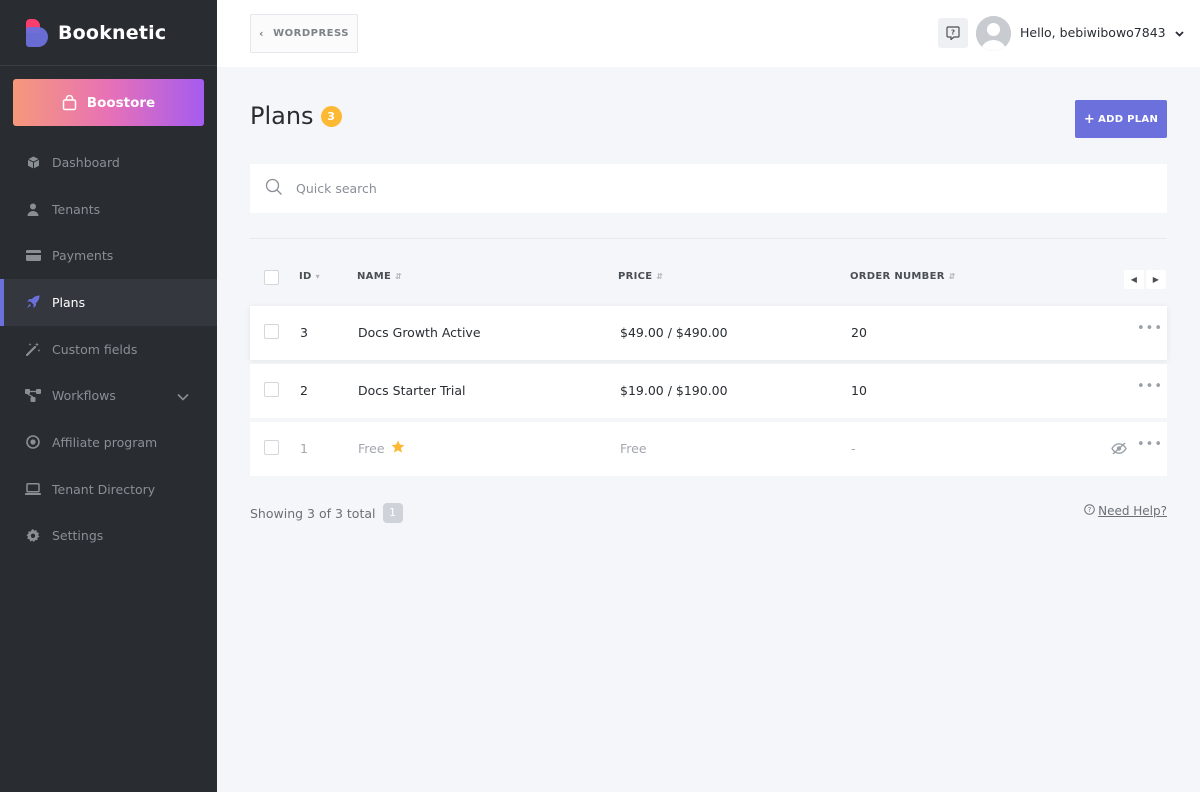 The height and width of the screenshot is (792, 1200). I want to click on cell-order-number: -, so click(853, 448).